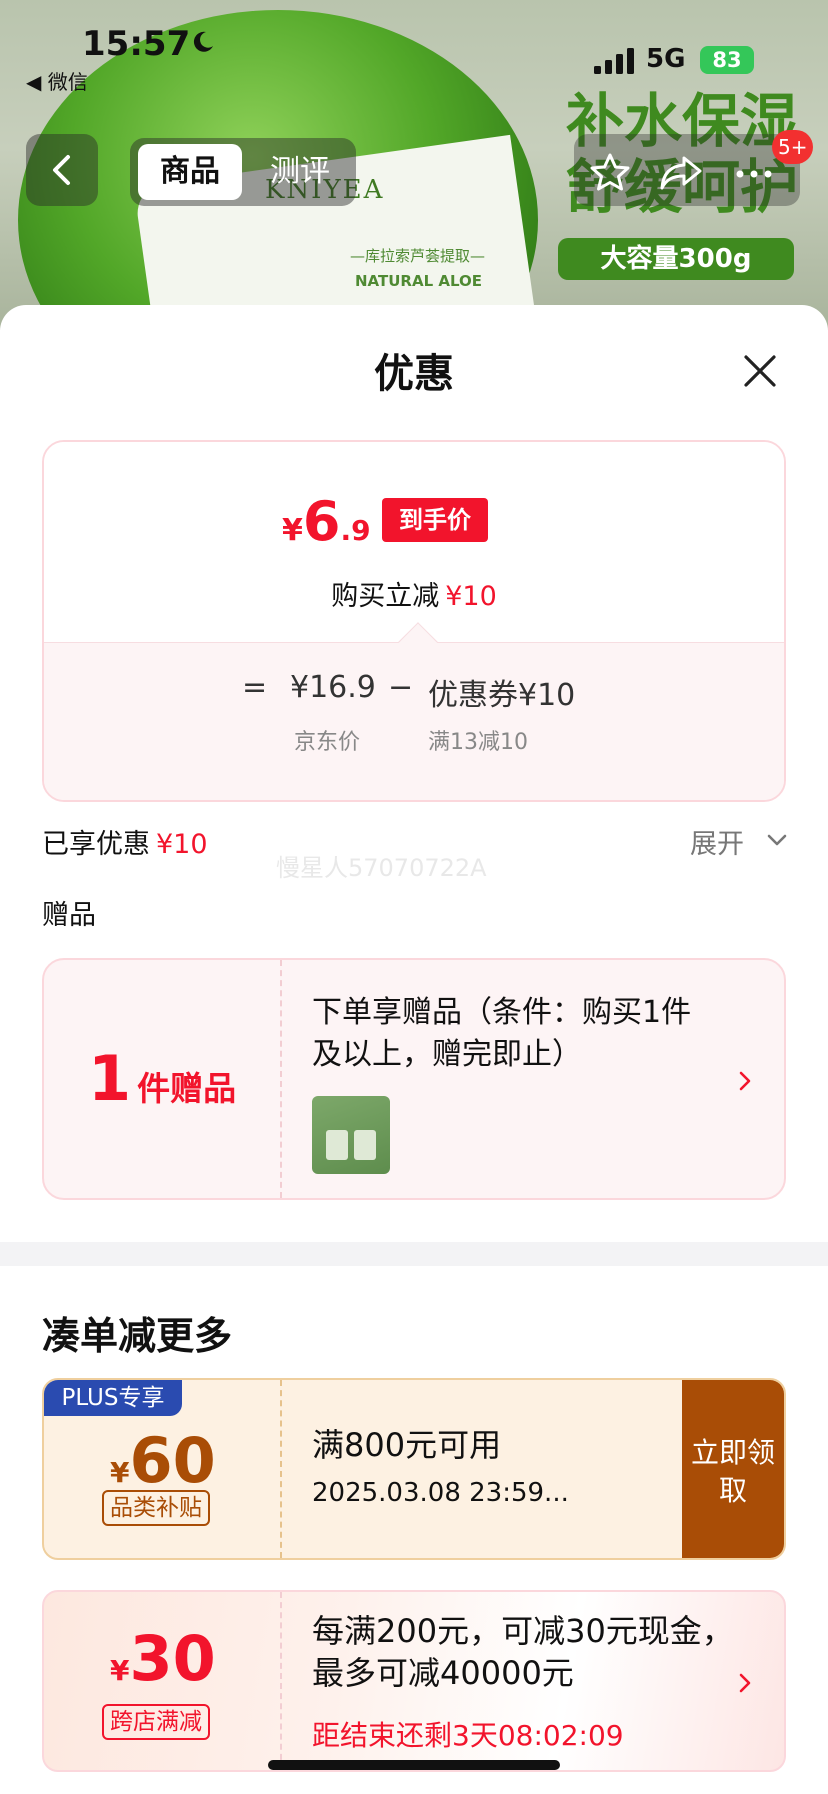 The image size is (828, 1794). What do you see at coordinates (414, 374) in the screenshot?
I see `sheet-title: 优惠` at bounding box center [414, 374].